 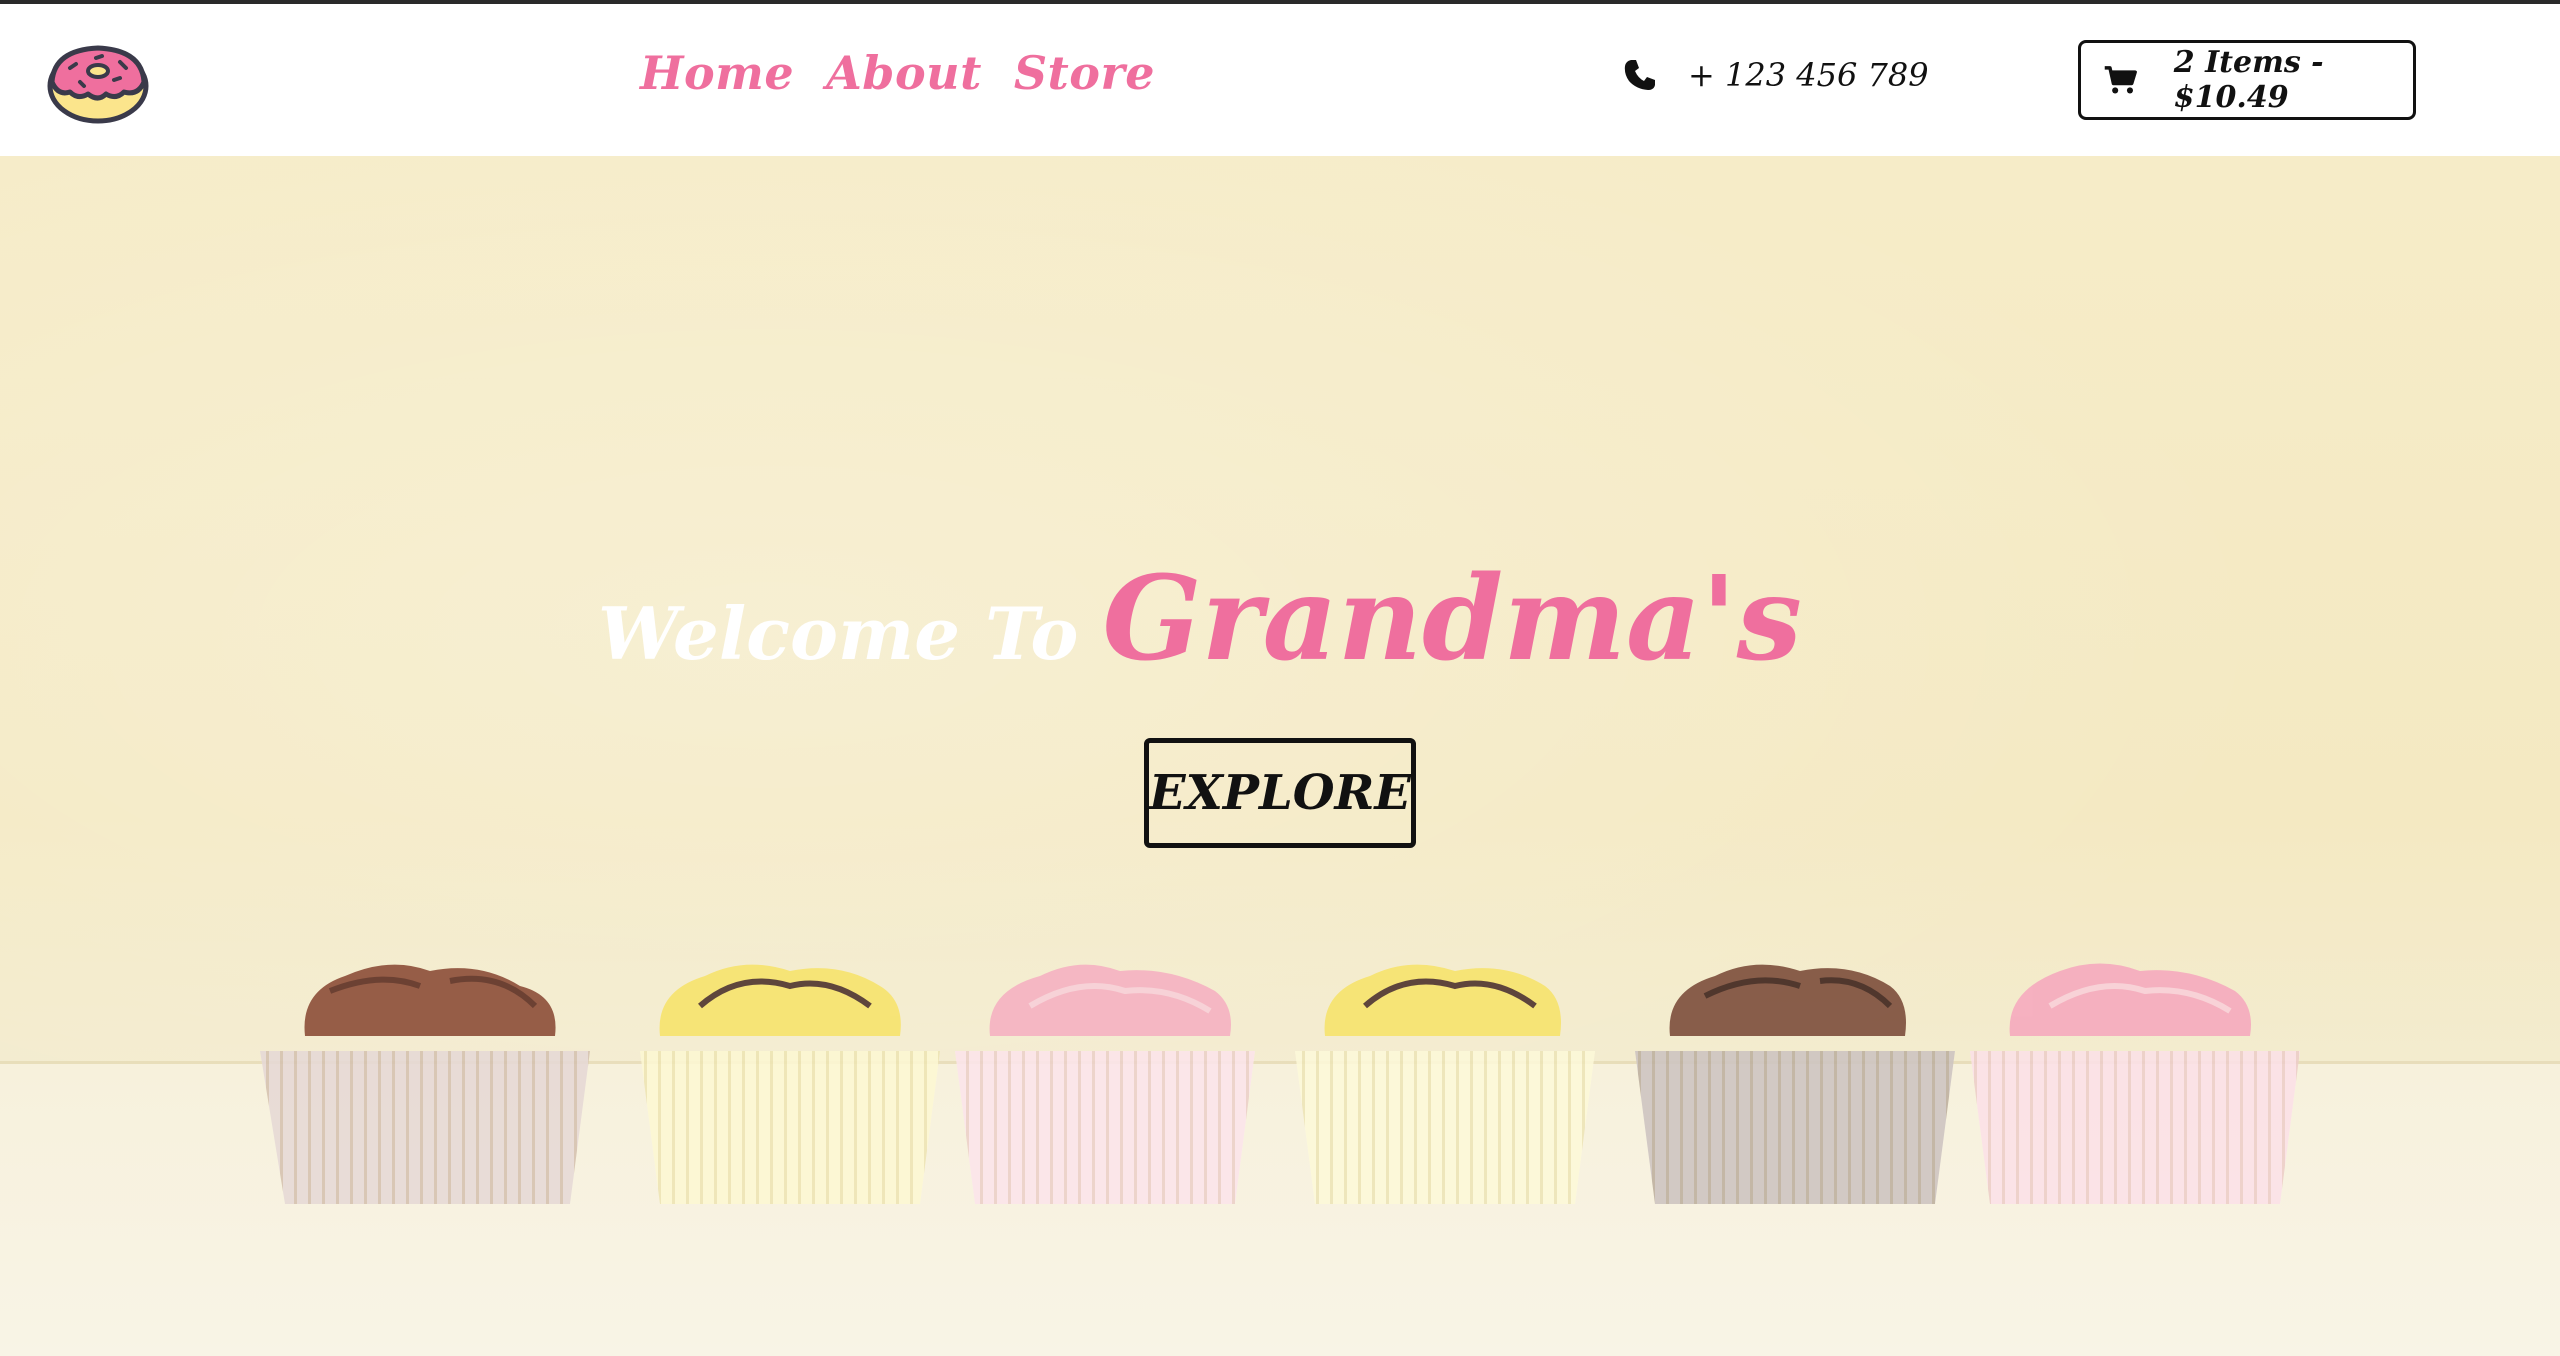 I want to click on brand-name: Grandma's, so click(x=1452, y=619).